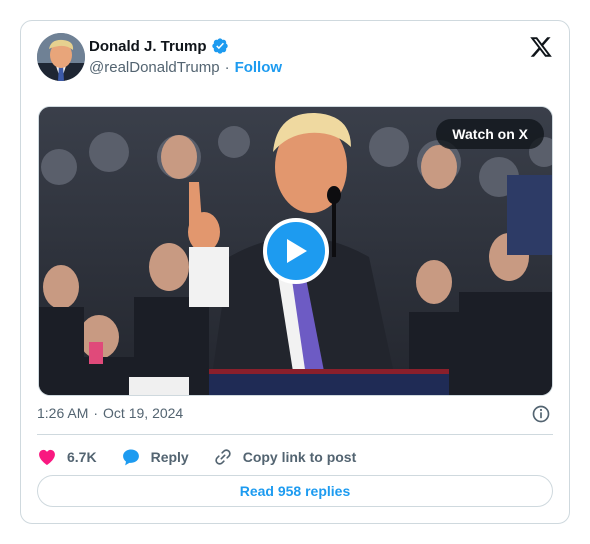 This screenshot has width=590, height=544. I want to click on post-time: 1:26 AM, so click(63, 413).